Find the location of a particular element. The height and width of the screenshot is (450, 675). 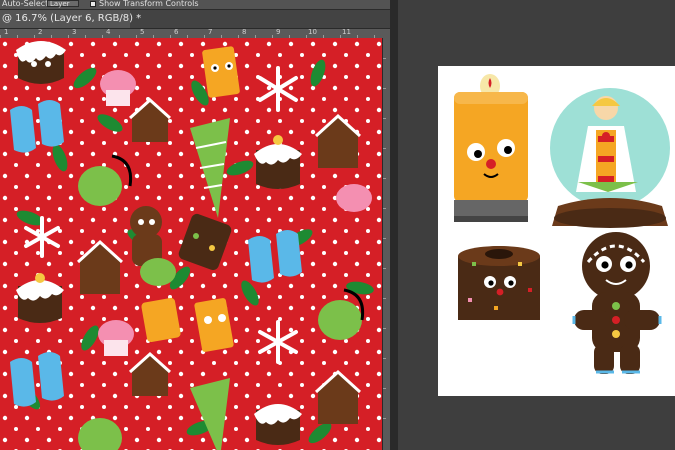

show-transform-label: Show Transform Controls is located at coordinates (149, 4).